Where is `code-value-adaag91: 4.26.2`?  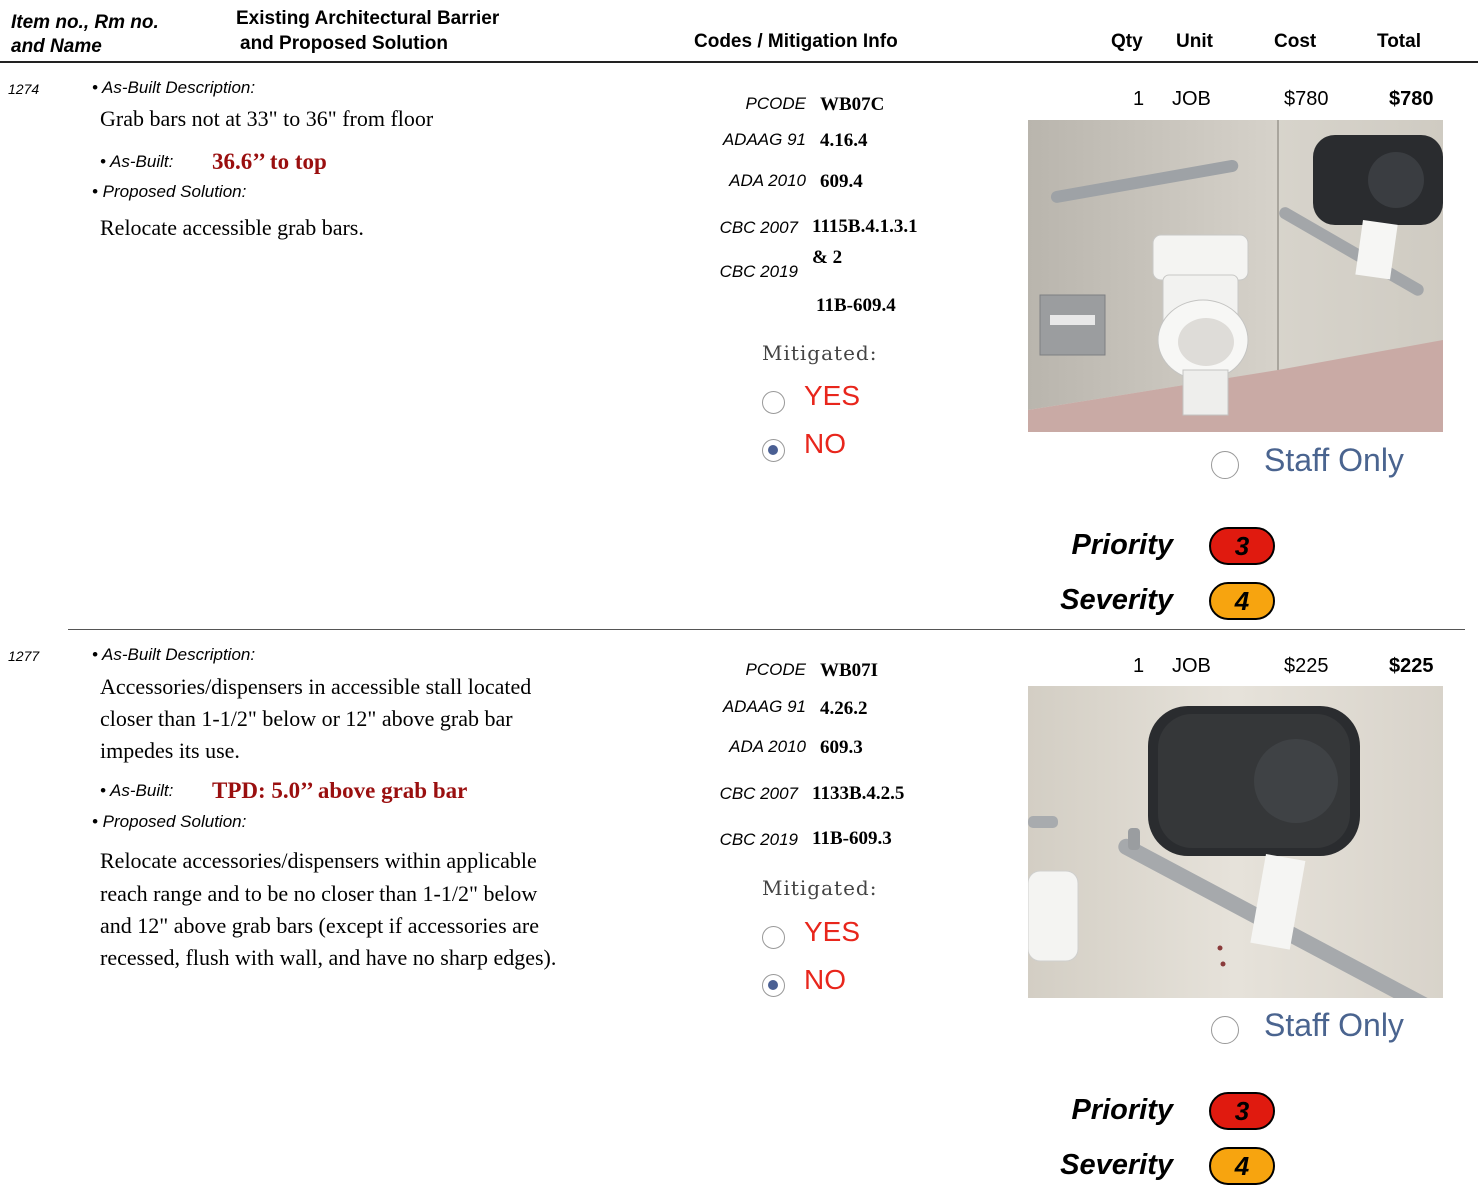 code-value-adaag91: 4.26.2 is located at coordinates (844, 708).